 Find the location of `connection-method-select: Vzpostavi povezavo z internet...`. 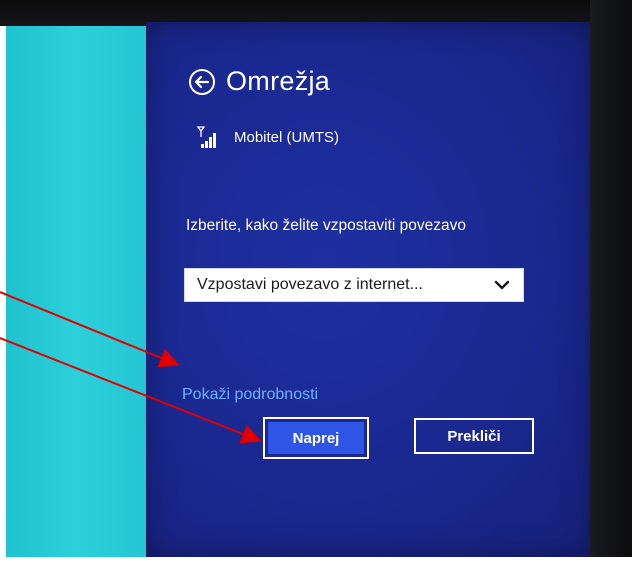

connection-method-select: Vzpostavi povezavo z internet... is located at coordinates (354, 285).